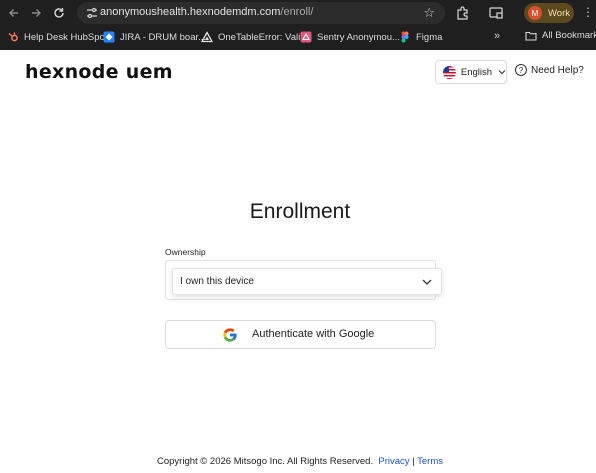  What do you see at coordinates (217, 281) in the screenshot?
I see `ownership-value: I own this device` at bounding box center [217, 281].